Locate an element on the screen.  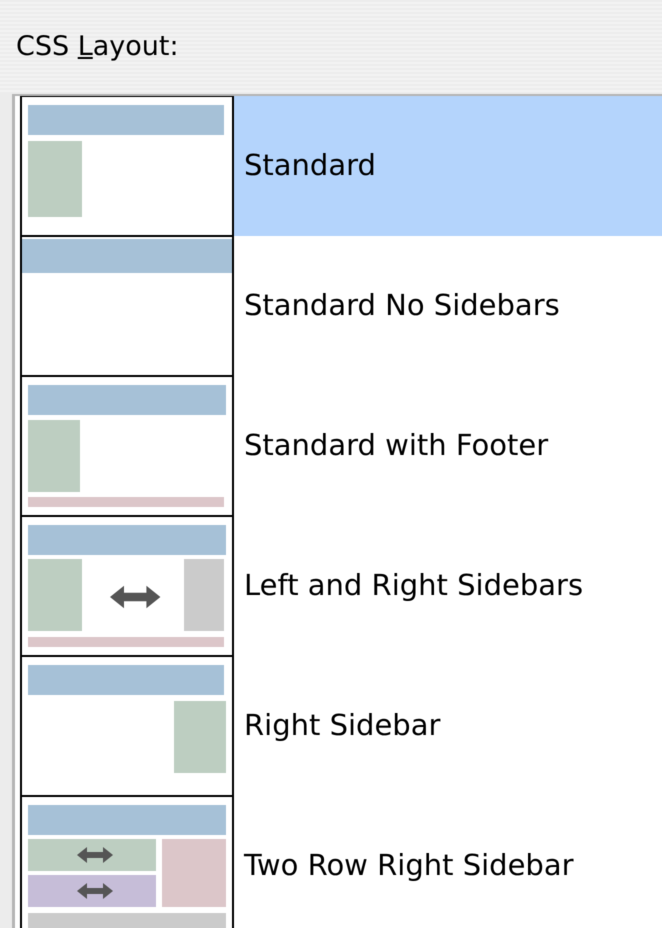
layout-option: Standard is located at coordinates (341, 166).